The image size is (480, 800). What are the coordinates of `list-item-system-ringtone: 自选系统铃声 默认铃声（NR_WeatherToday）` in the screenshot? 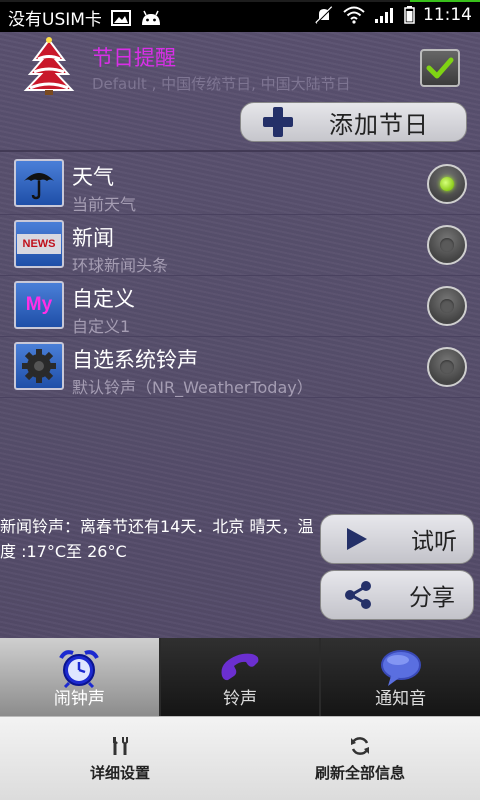 It's located at (240, 367).